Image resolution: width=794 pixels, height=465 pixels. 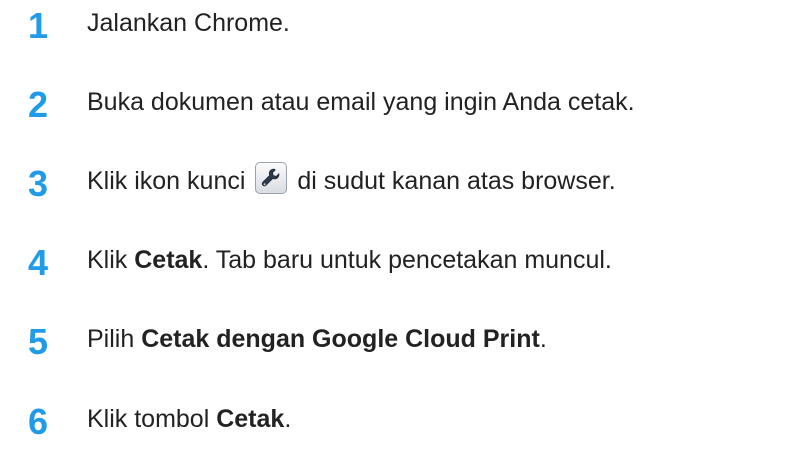 I want to click on step-number: 2, so click(x=38, y=104).